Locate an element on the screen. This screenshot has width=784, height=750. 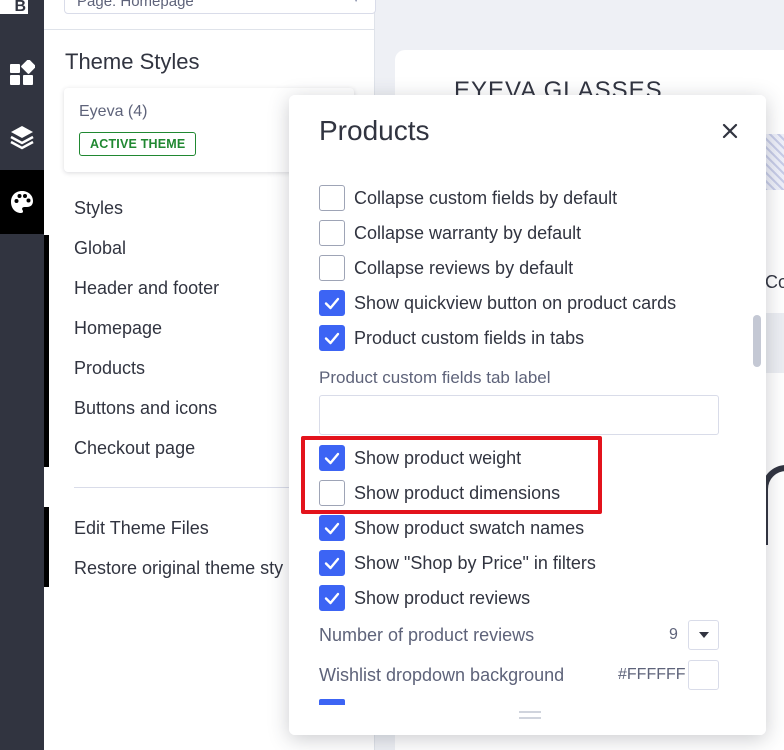
dashboard-nav-button is located at coordinates (22, 73).